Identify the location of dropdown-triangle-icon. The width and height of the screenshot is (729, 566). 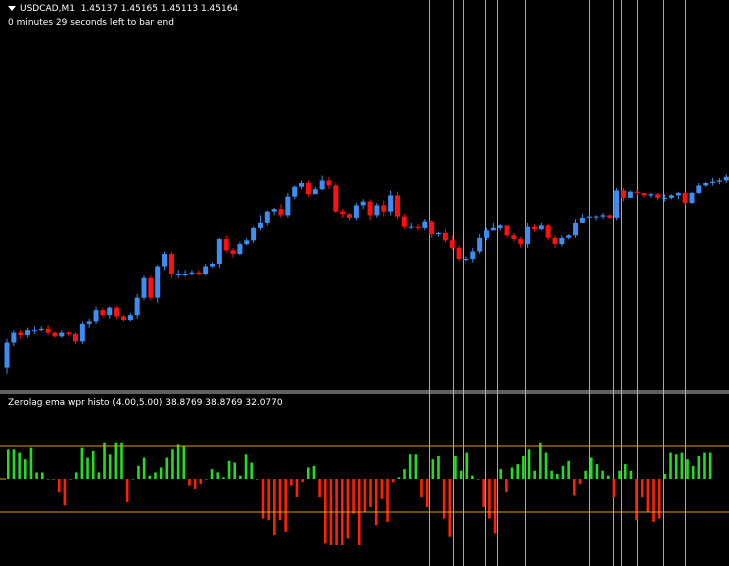
(12, 8).